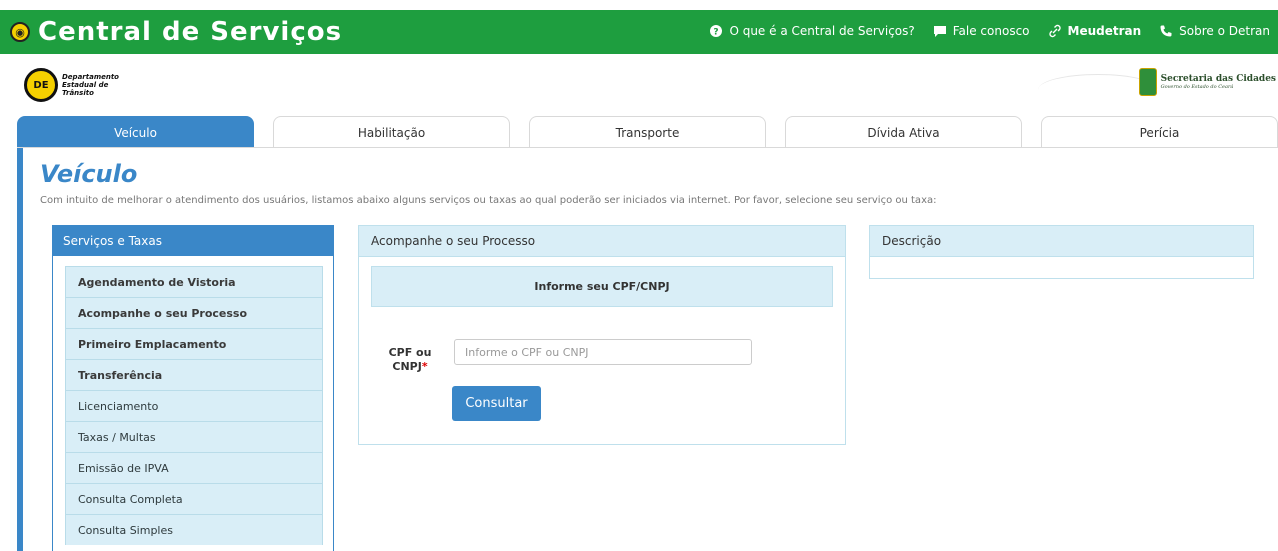 This screenshot has height=551, width=1278. Describe the element at coordinates (424, 366) in the screenshot. I see `required-marker: *` at that location.